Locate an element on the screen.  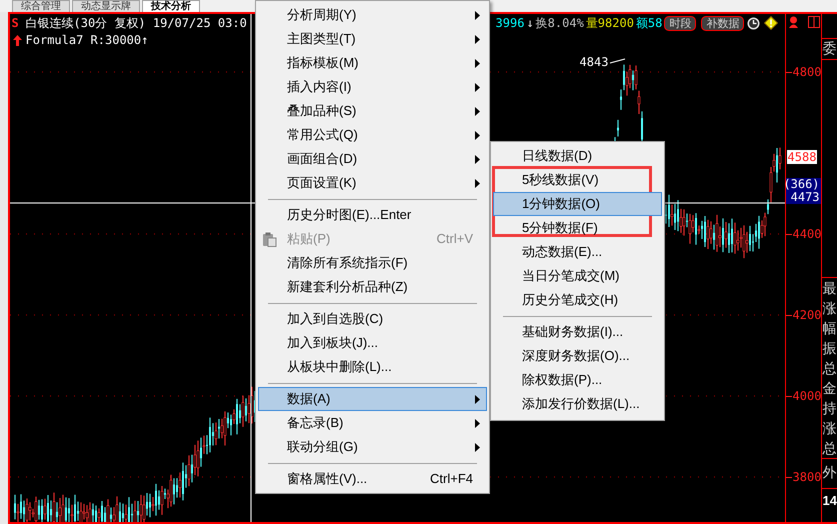
indicator-label: Formula7 R:30000↑ is located at coordinates (87, 40).